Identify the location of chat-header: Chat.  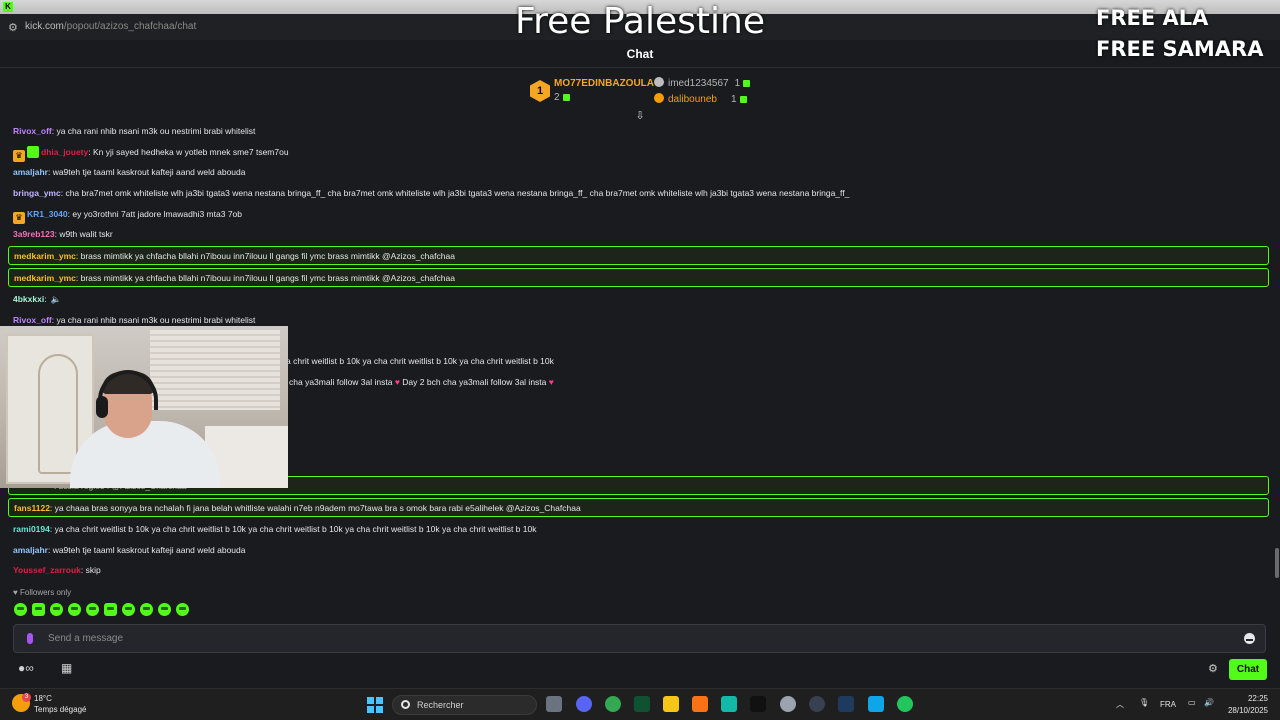
(640, 54).